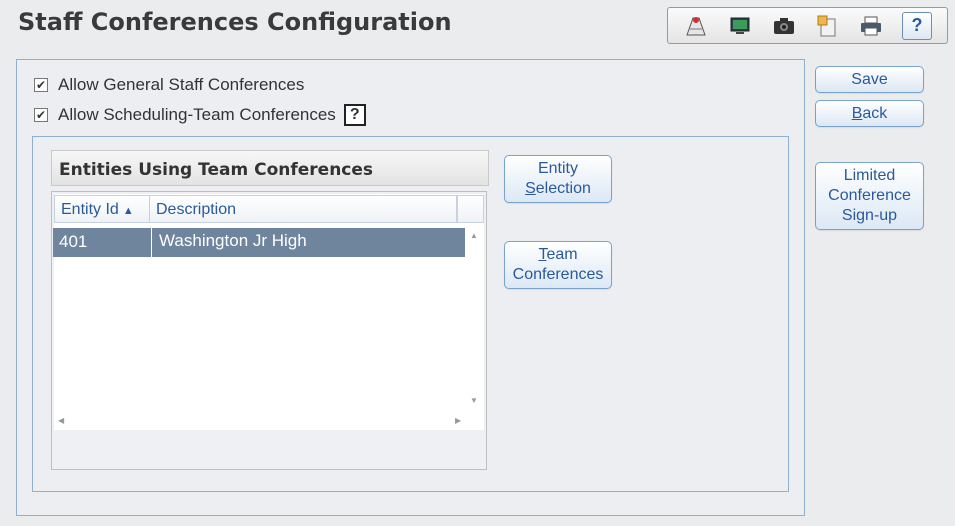 The image size is (955, 526). What do you see at coordinates (270, 168) in the screenshot?
I see `entities-header: Entities Using Team Conferences` at bounding box center [270, 168].